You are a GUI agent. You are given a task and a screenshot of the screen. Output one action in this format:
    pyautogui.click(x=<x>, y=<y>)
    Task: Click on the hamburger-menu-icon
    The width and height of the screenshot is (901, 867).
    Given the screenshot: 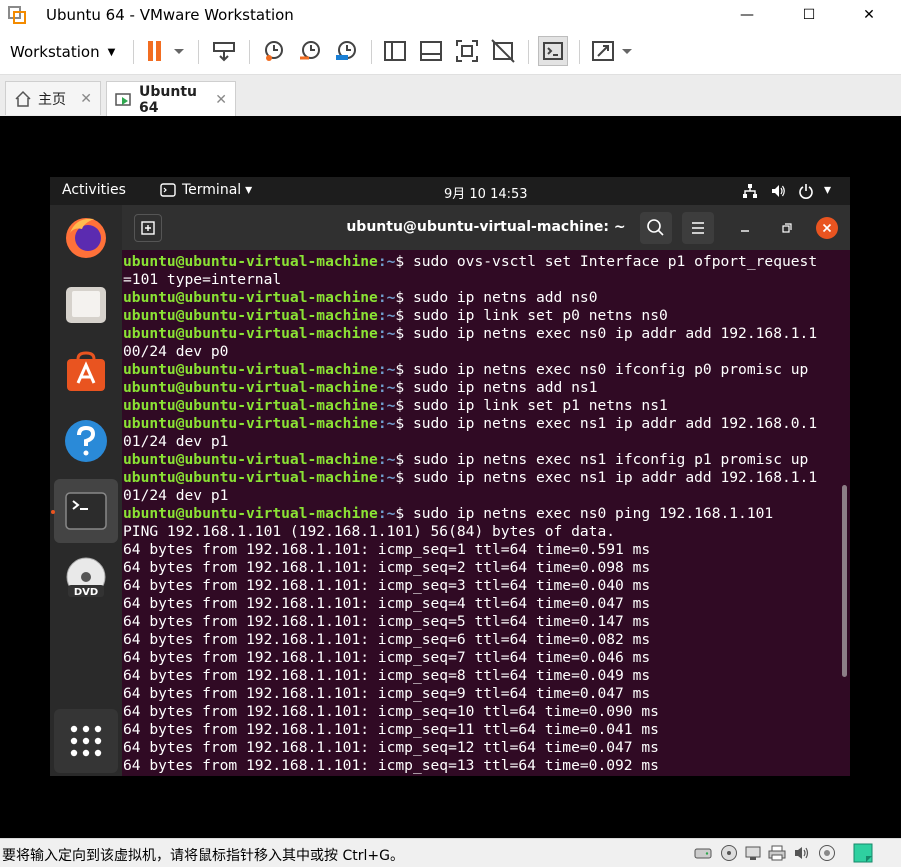 What is the action you would take?
    pyautogui.click(x=698, y=228)
    